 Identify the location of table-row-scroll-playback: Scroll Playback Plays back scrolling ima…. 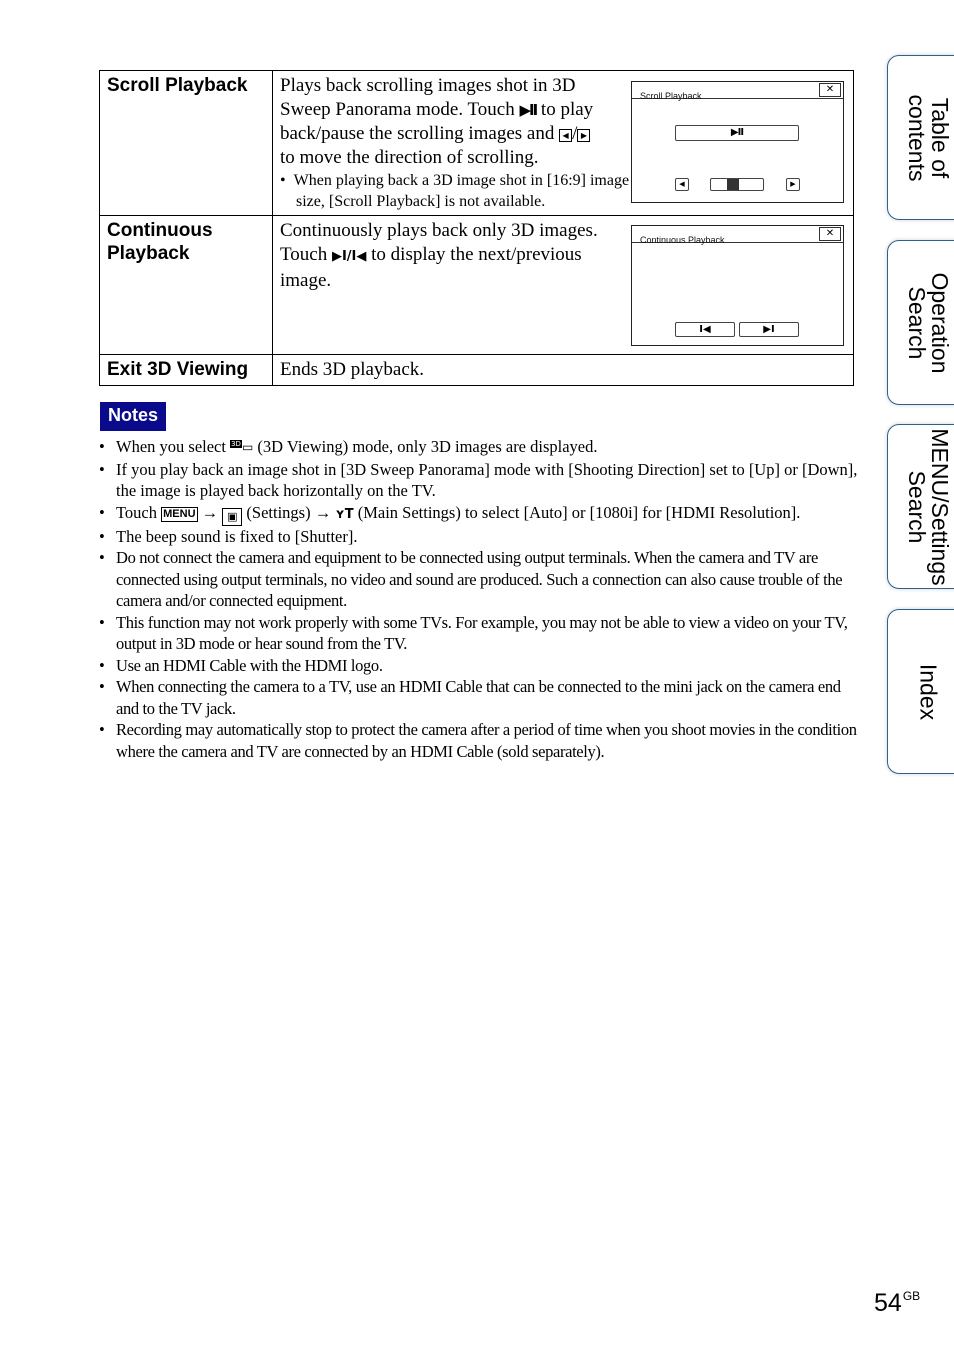
(476, 143).